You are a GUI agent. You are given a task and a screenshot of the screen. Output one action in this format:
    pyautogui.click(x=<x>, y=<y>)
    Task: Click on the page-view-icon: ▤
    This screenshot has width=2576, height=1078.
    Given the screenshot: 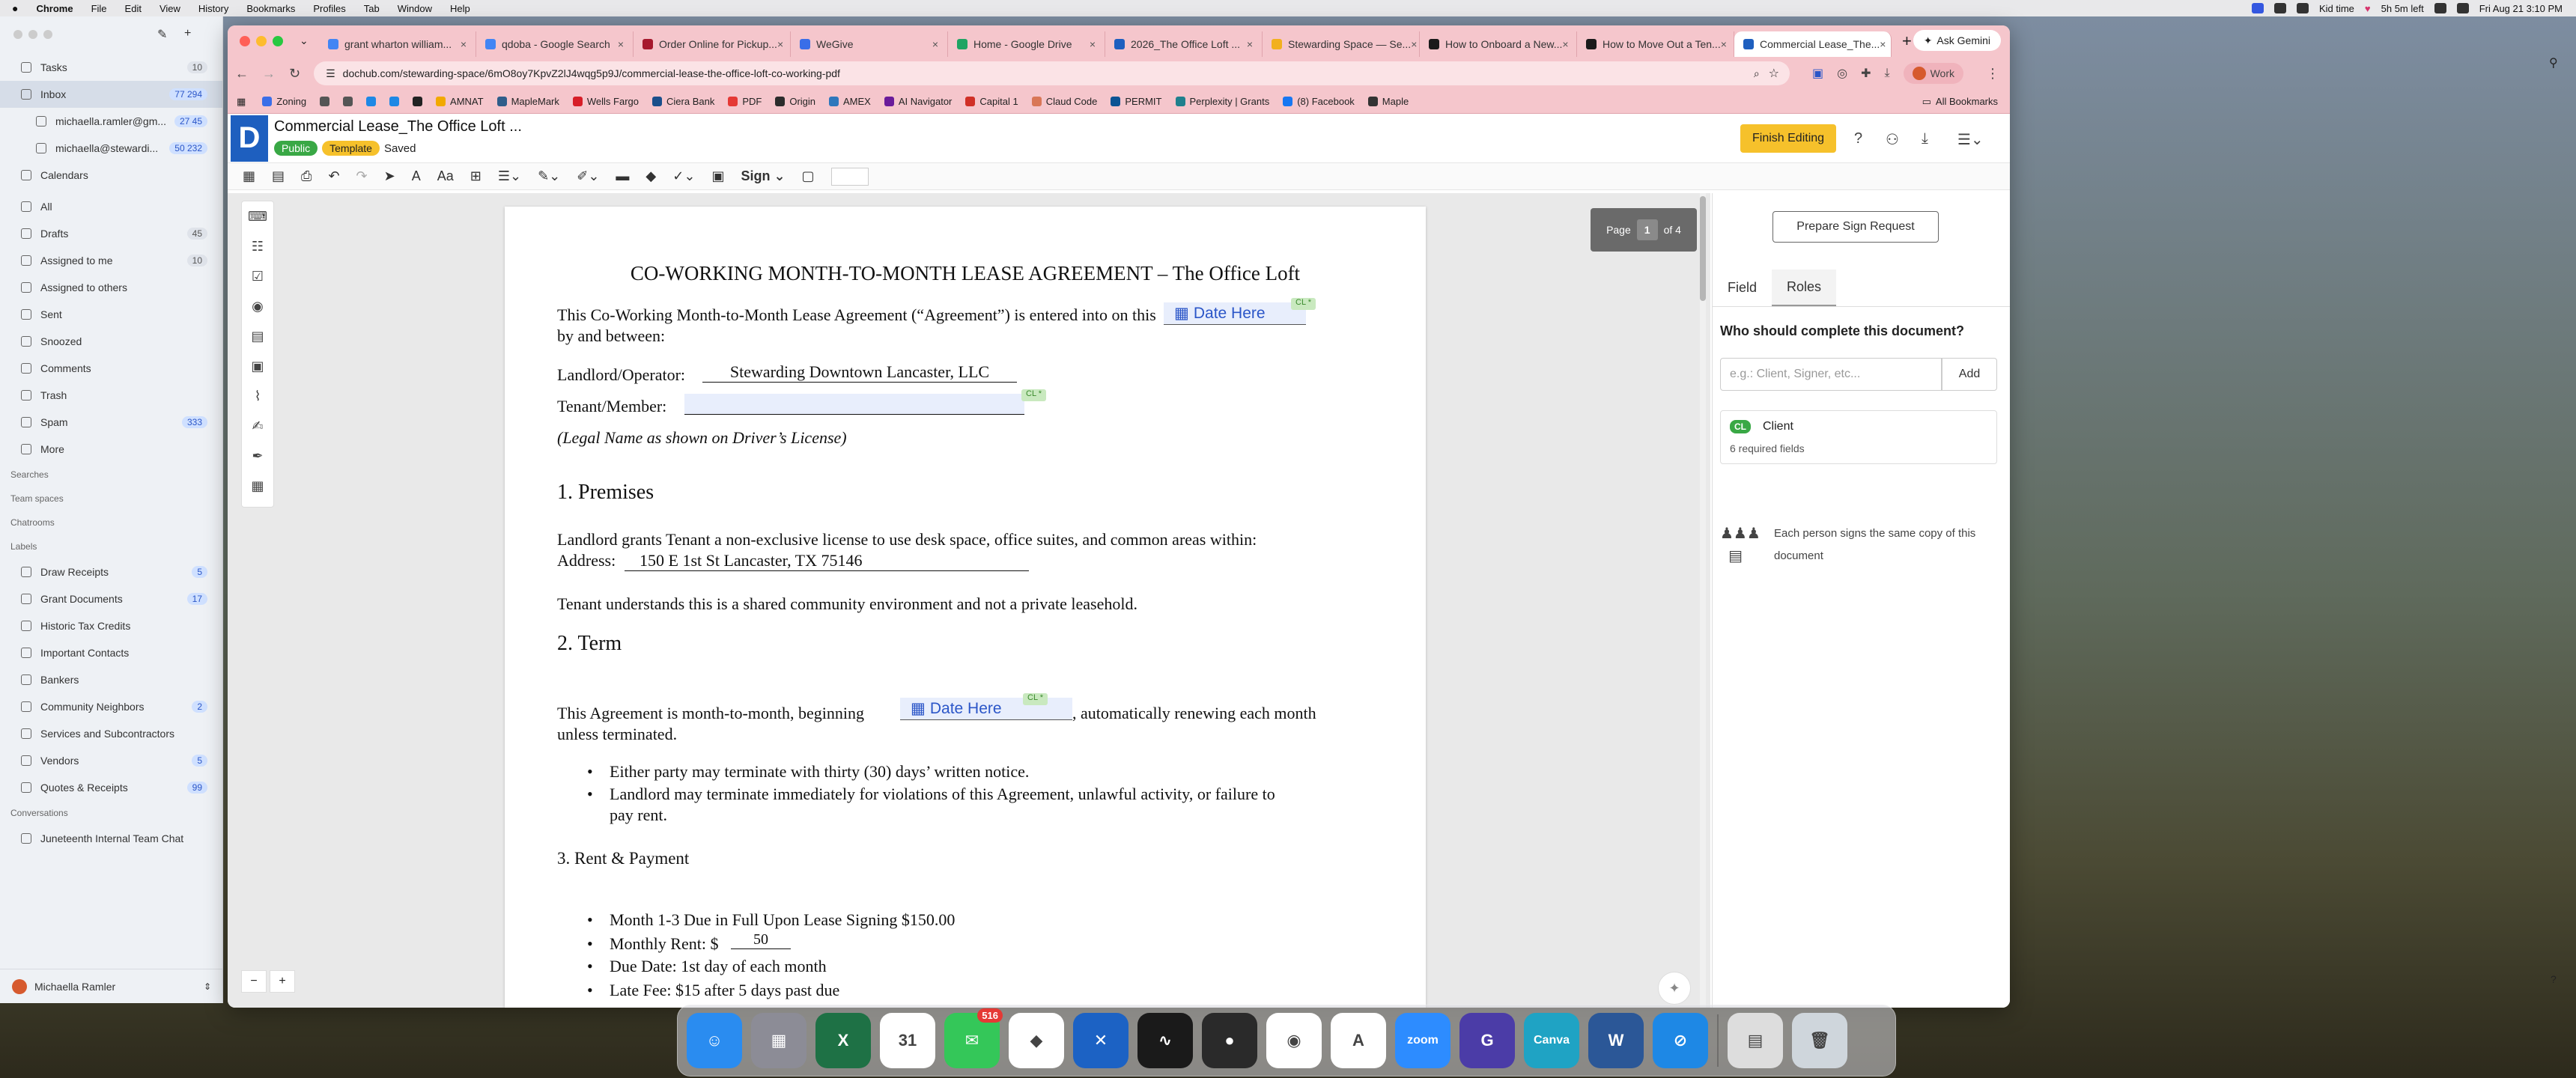 What is the action you would take?
    pyautogui.click(x=278, y=176)
    